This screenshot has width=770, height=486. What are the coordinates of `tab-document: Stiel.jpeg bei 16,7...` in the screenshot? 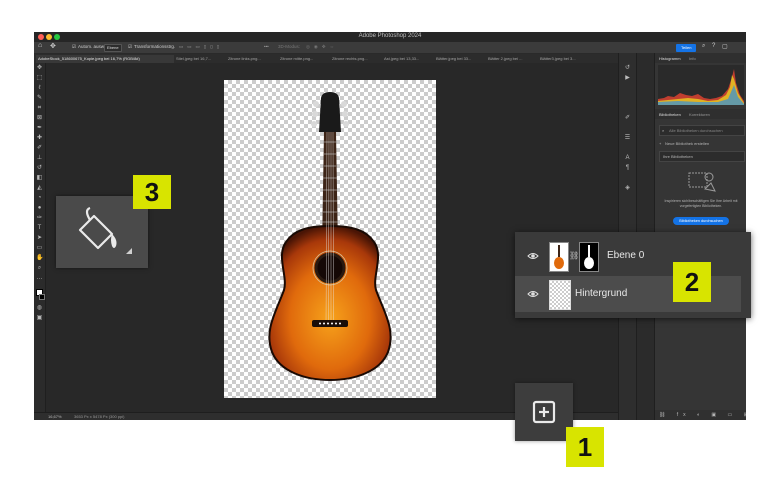 It's located at (200, 59).